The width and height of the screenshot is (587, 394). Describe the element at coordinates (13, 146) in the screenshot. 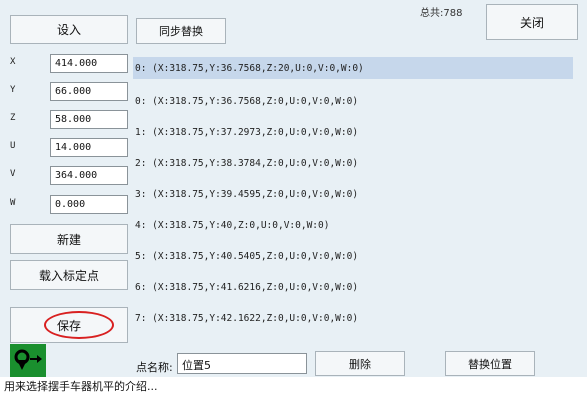

I see `axis-label-u: U` at that location.